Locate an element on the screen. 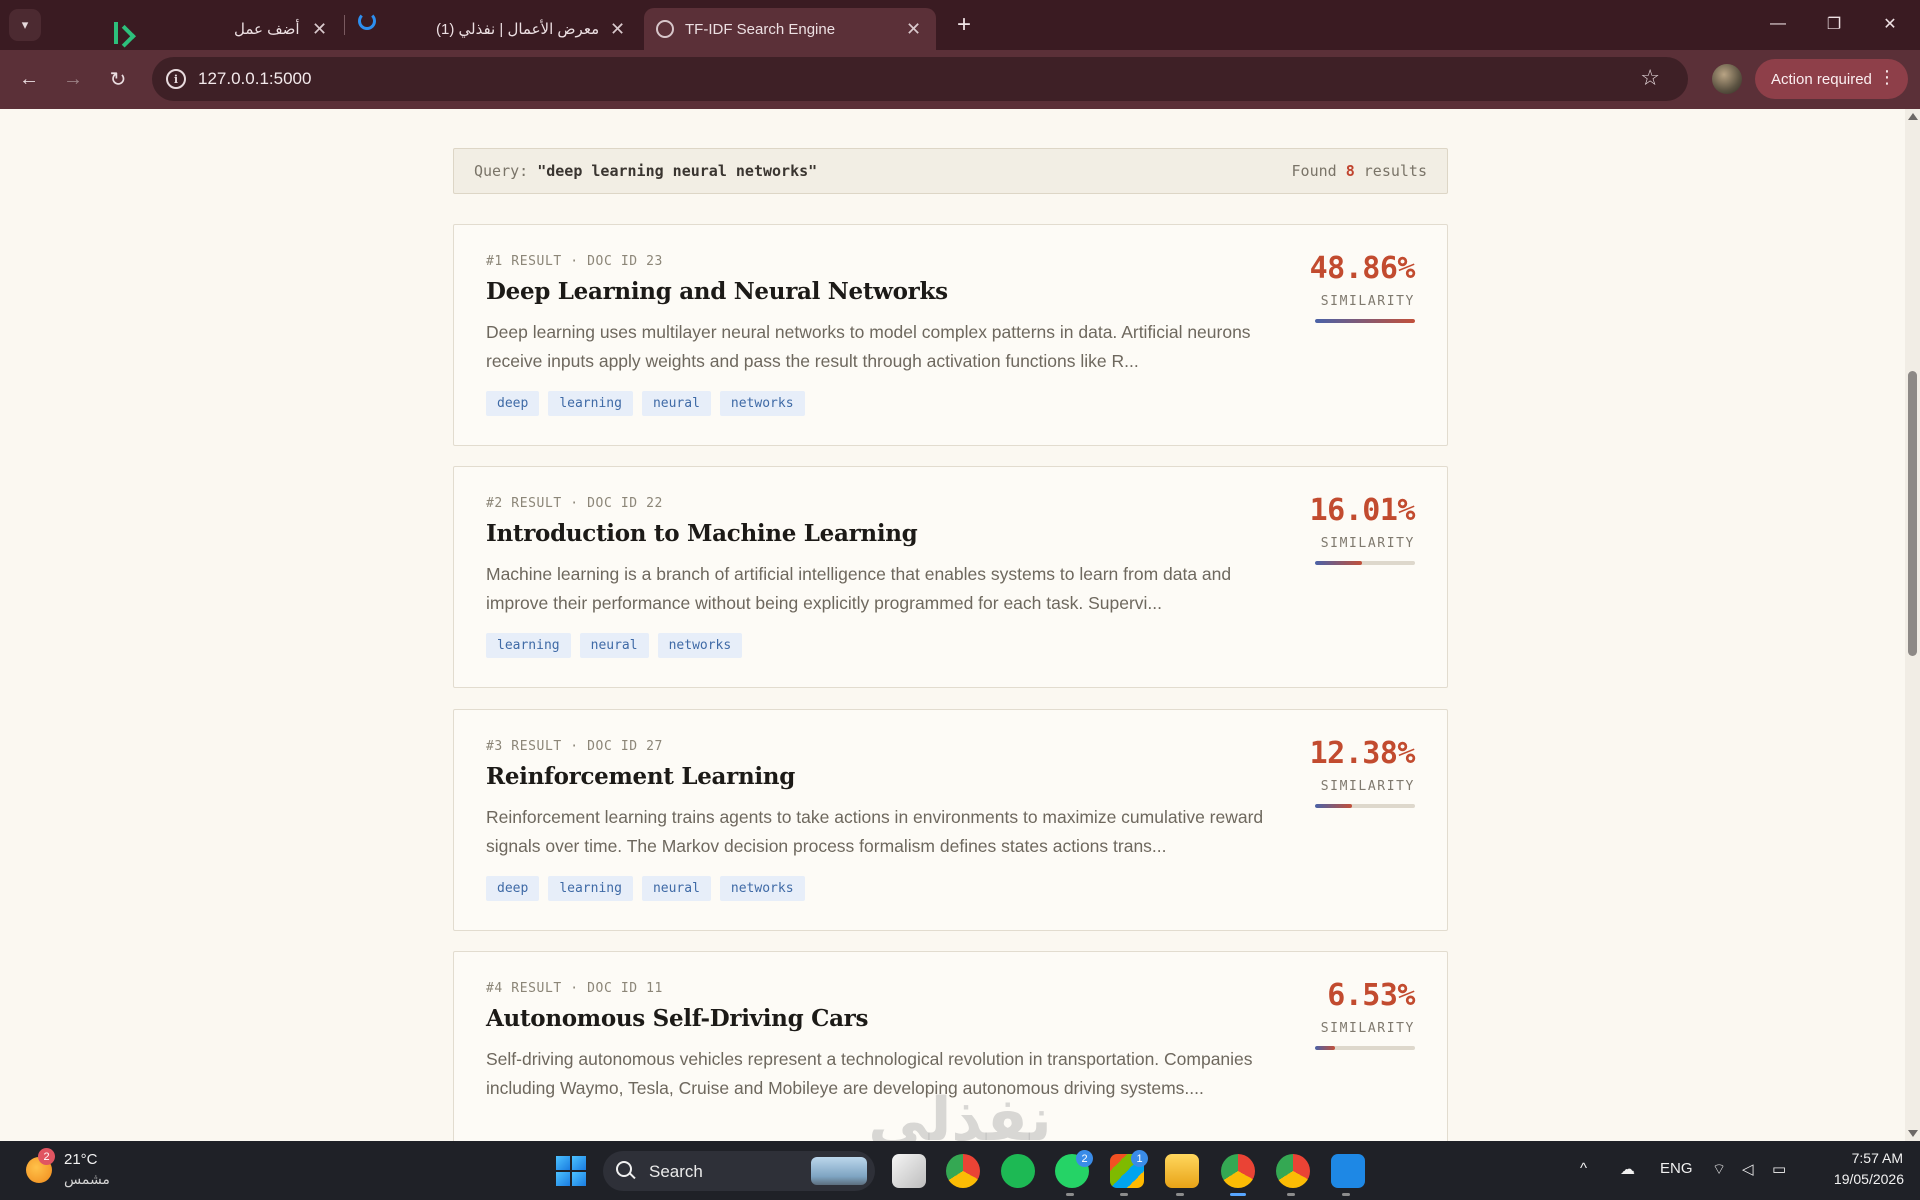 The height and width of the screenshot is (1200, 1920). result-title: Autonomous Self-Driving Cars is located at coordinates (677, 1018).